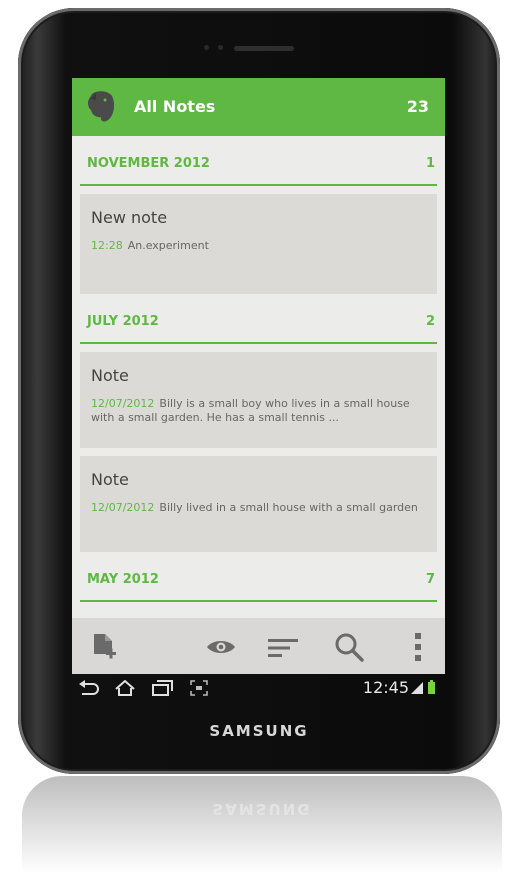 Image resolution: width=512 pixels, height=891 pixels. Describe the element at coordinates (258, 577) in the screenshot. I see `section-header-may-2012: MAY 2012 7` at that location.